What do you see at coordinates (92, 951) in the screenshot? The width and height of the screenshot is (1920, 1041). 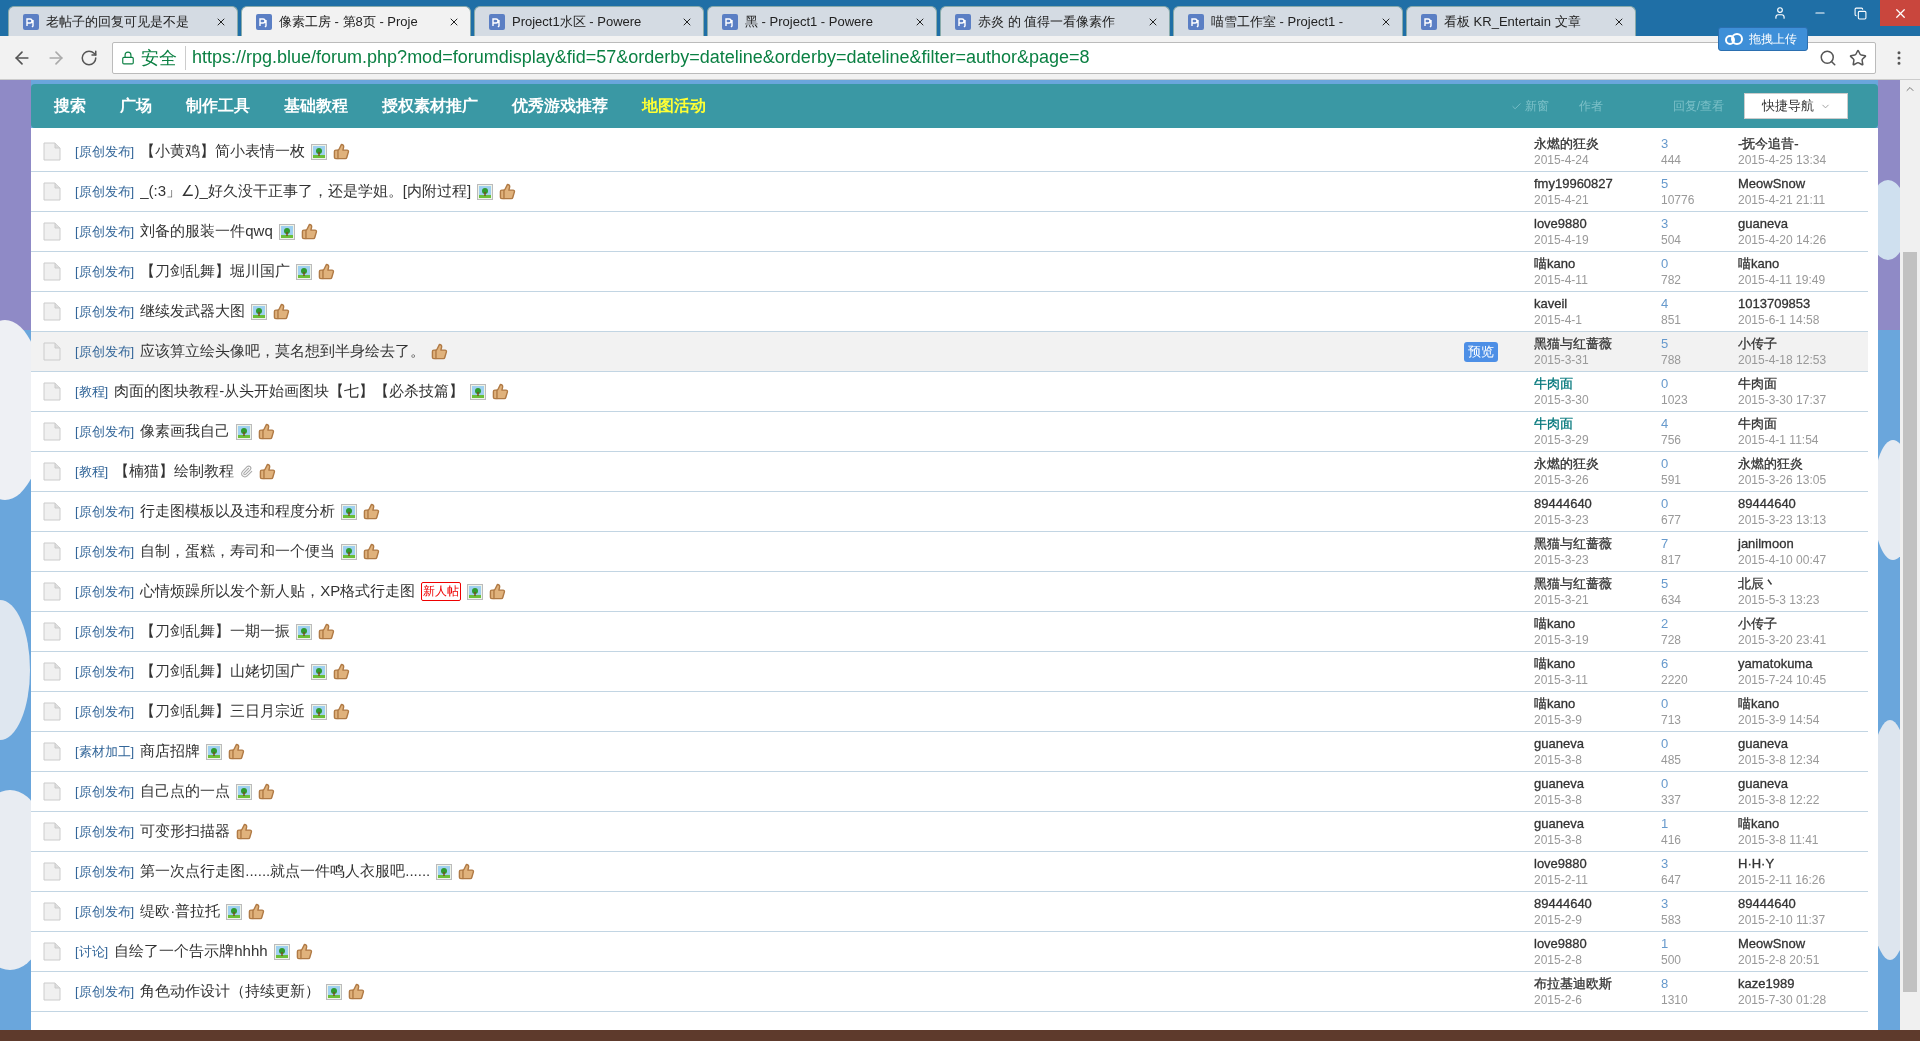 I see `category-link: [讨论]` at bounding box center [92, 951].